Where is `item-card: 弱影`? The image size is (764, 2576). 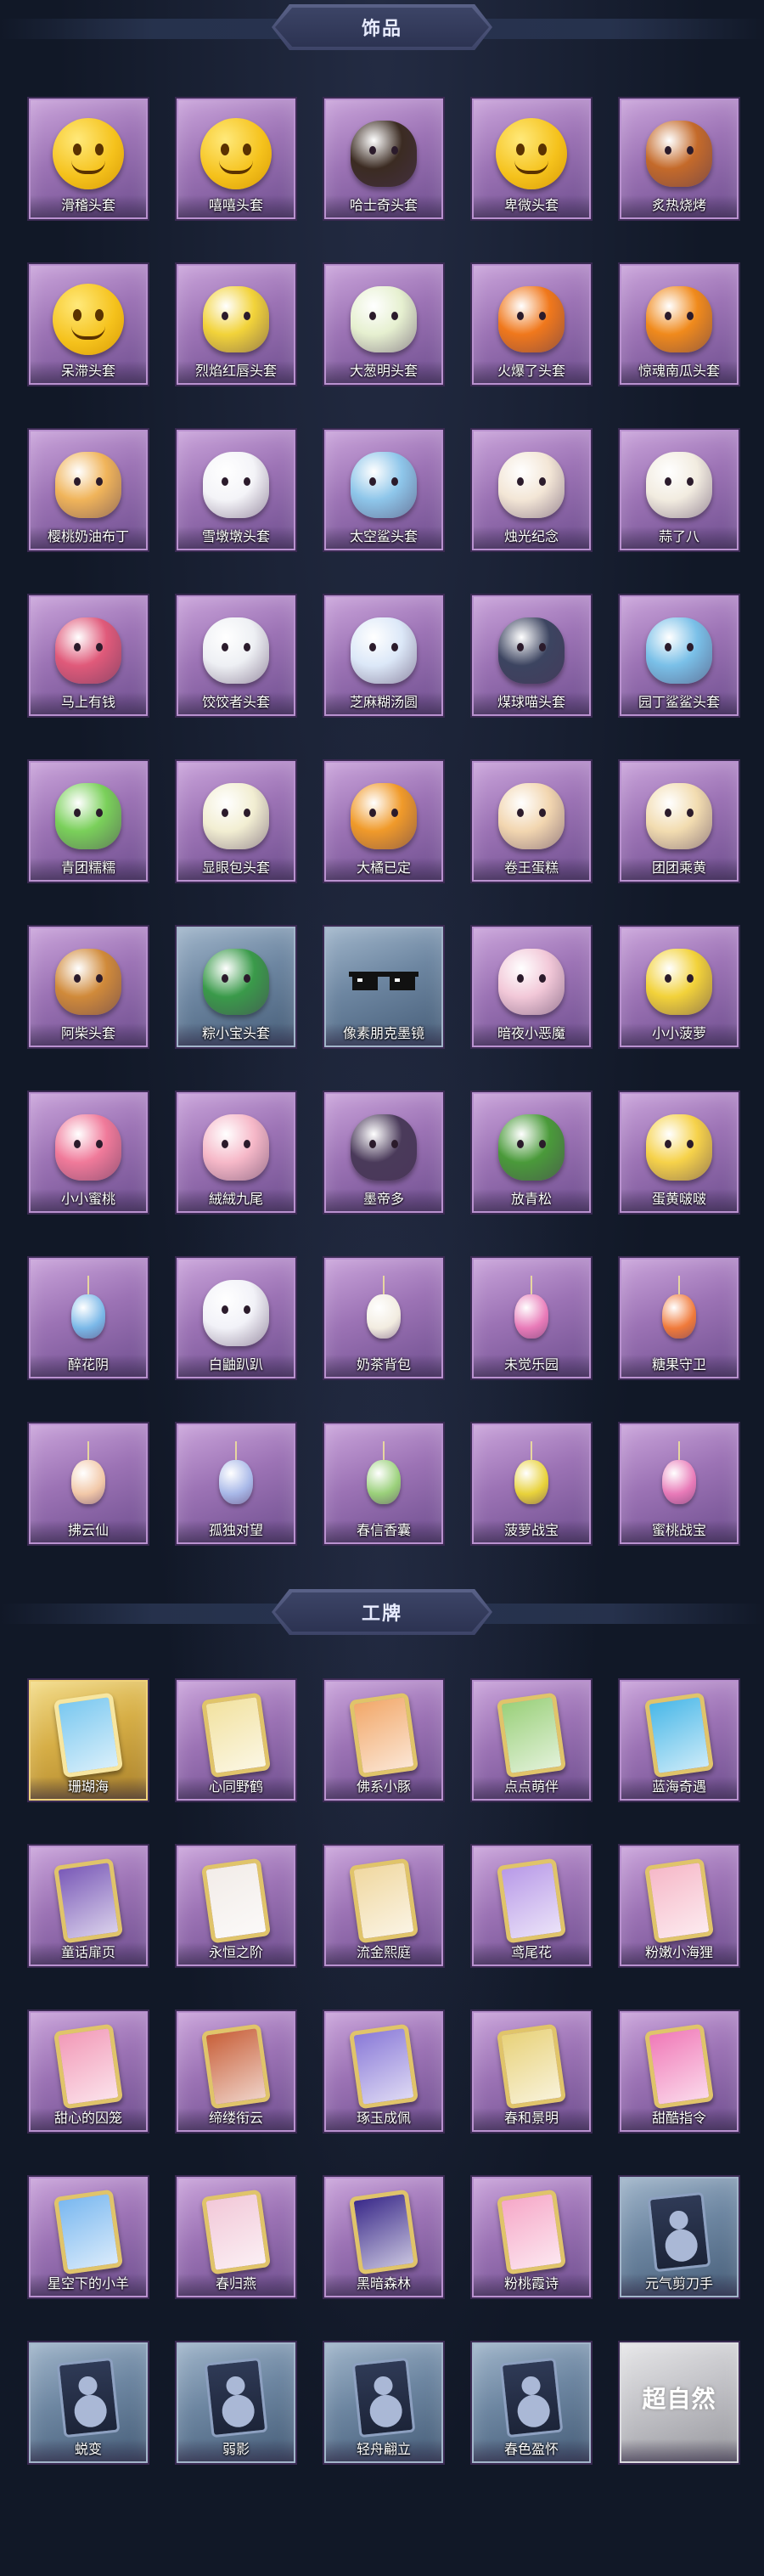 item-card: 弱影 is located at coordinates (236, 2402).